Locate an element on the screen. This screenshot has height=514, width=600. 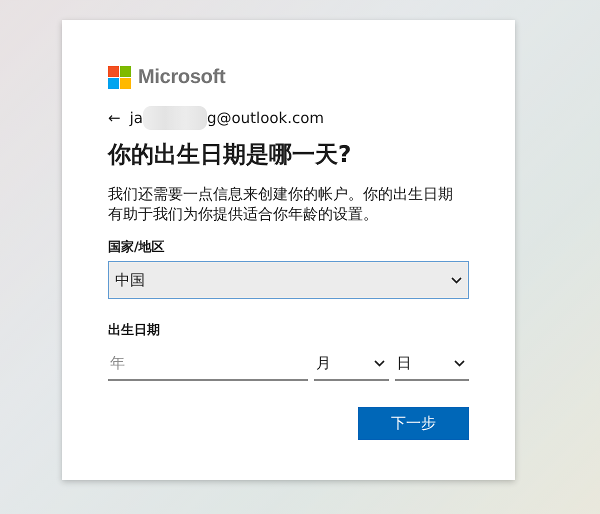
email-text: g@outlook.com is located at coordinates (265, 118).